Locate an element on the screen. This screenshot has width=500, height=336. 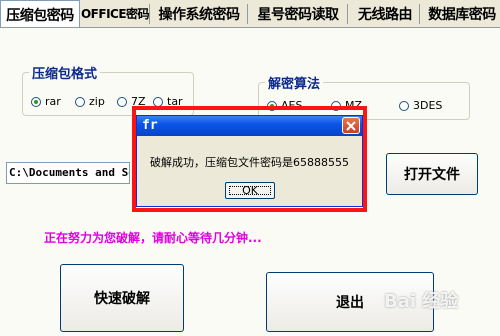
quick-crack-button: 快速破解 is located at coordinates (122, 298).